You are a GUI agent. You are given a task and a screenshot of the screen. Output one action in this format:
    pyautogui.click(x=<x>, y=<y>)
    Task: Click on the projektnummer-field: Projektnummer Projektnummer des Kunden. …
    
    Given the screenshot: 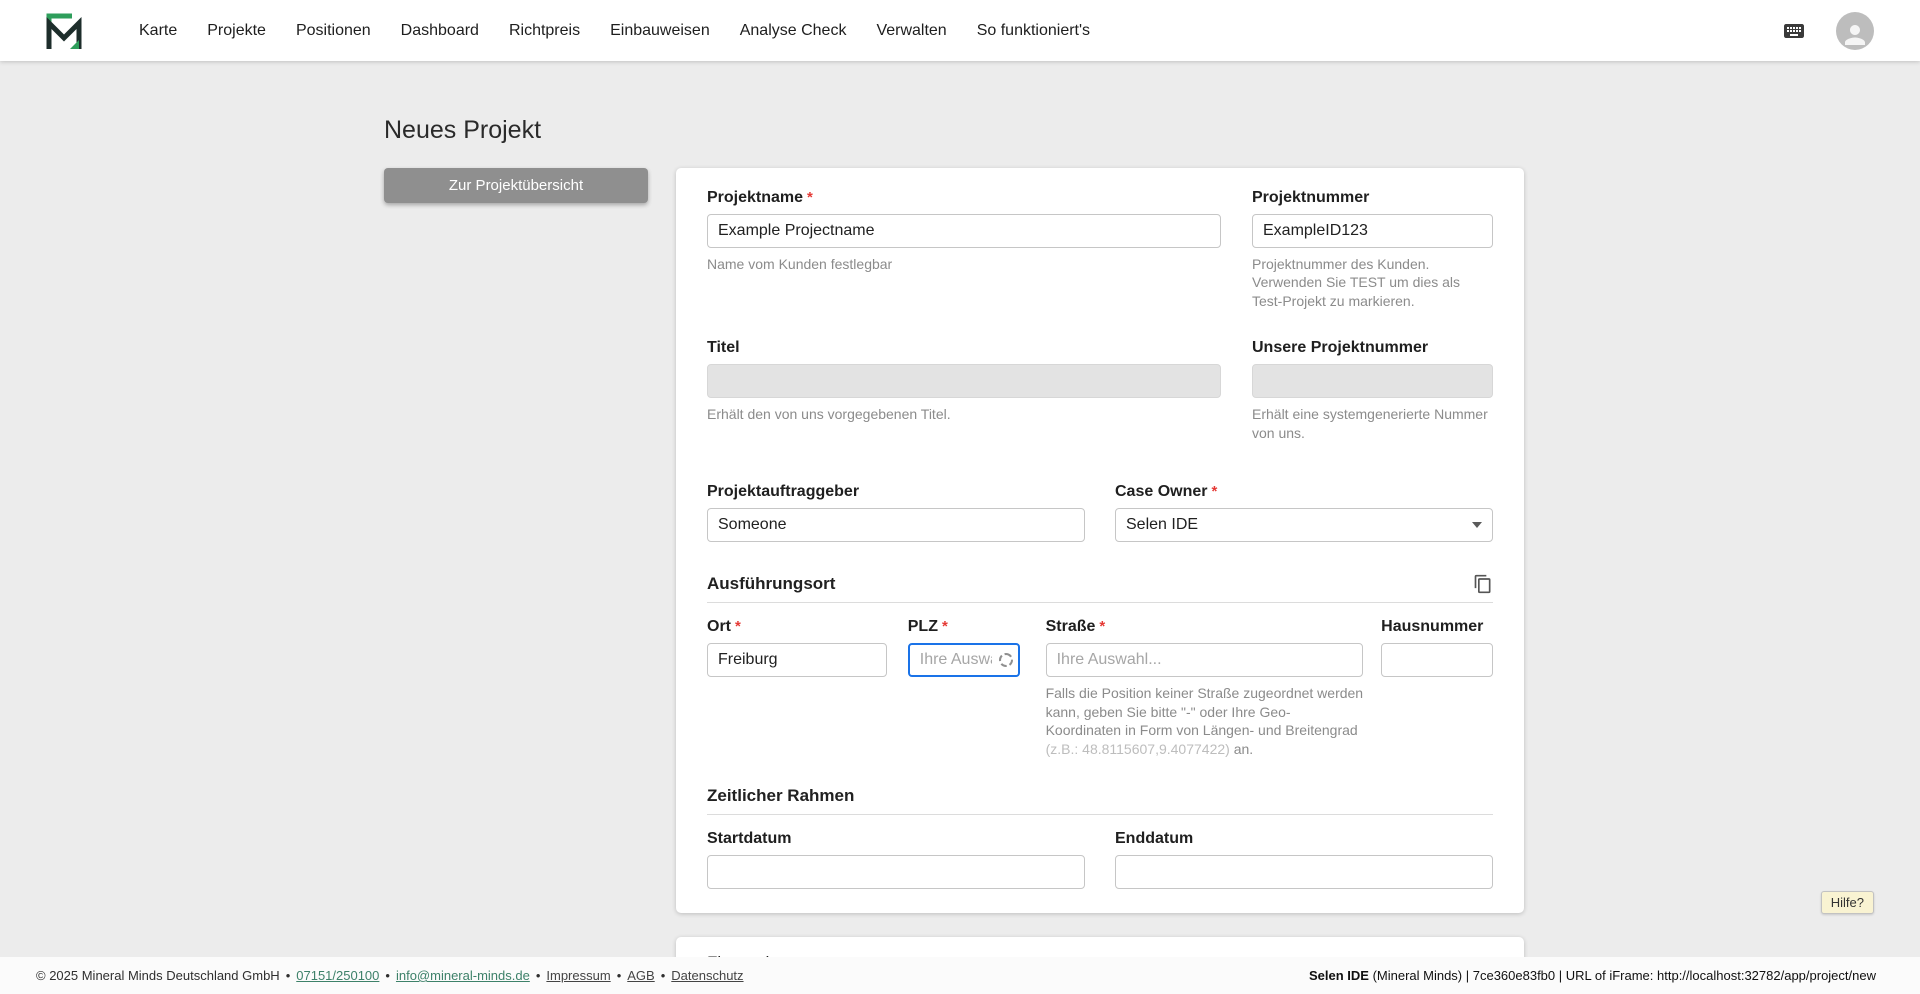 What is the action you would take?
    pyautogui.click(x=1372, y=249)
    